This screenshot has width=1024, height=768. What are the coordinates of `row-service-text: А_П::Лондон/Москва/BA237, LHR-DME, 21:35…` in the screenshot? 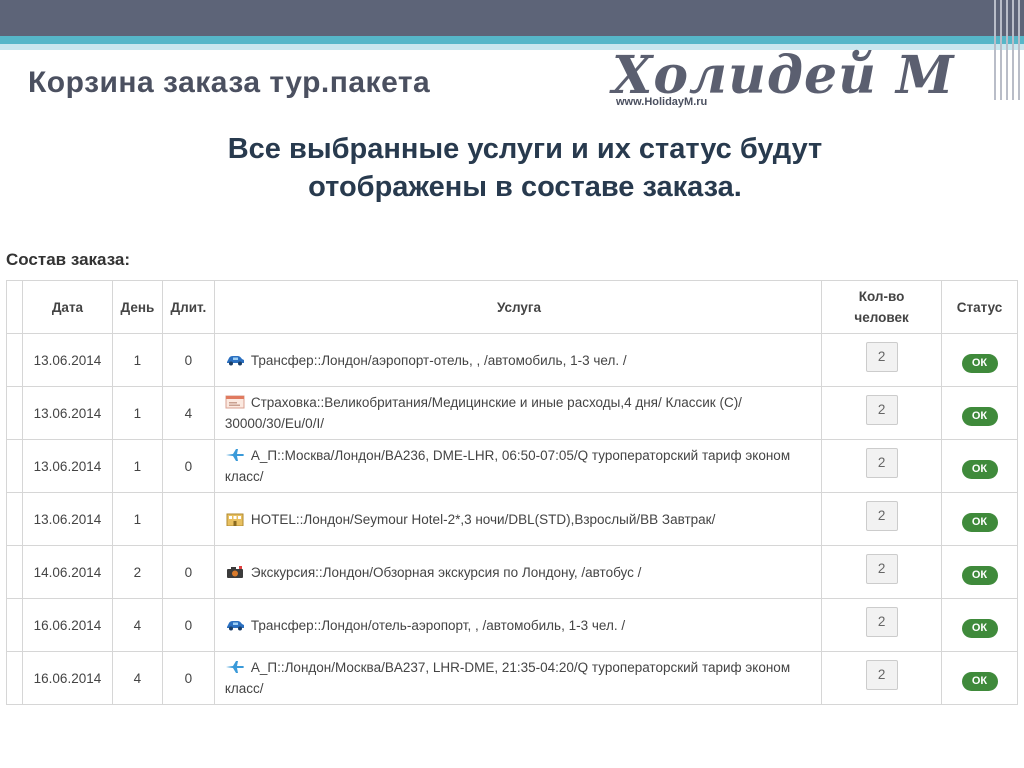 It's located at (507, 678).